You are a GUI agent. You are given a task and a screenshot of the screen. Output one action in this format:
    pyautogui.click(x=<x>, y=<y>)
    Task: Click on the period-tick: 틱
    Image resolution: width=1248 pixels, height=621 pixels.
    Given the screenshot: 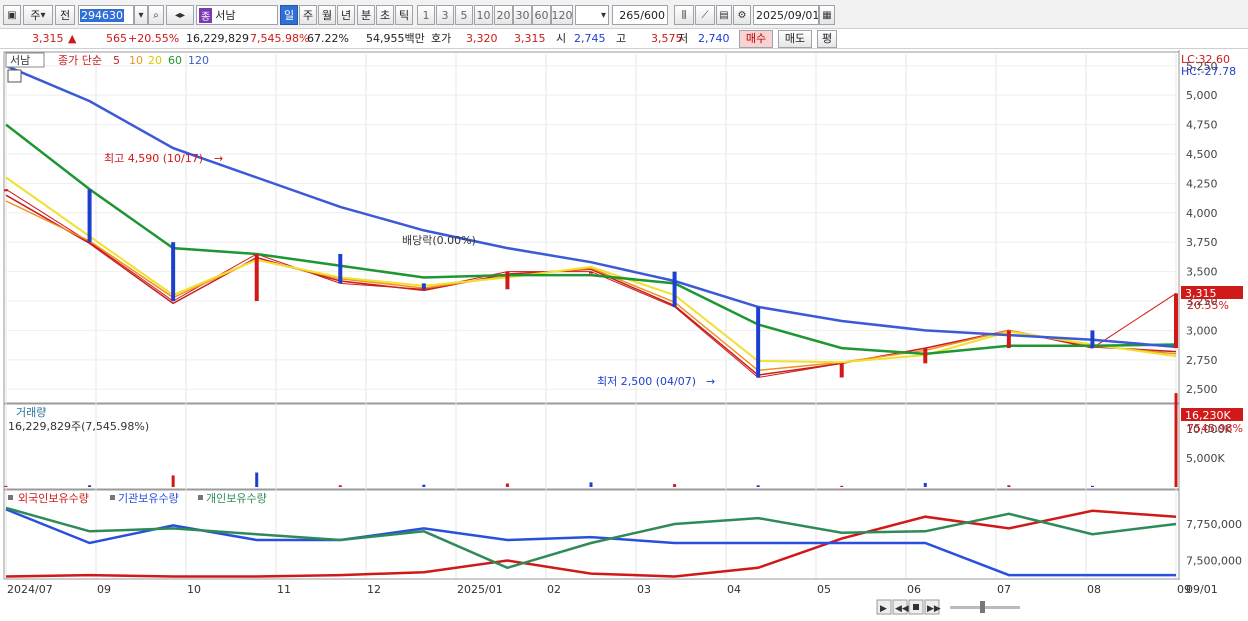 What is the action you would take?
    pyautogui.click(x=404, y=15)
    